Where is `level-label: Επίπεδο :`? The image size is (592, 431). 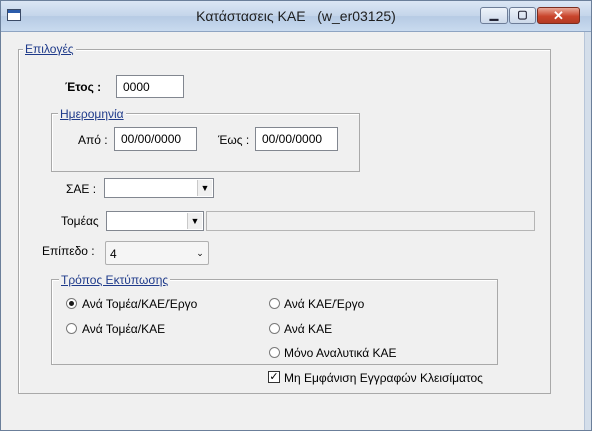
level-label: Επίπεδο : is located at coordinates (68, 251).